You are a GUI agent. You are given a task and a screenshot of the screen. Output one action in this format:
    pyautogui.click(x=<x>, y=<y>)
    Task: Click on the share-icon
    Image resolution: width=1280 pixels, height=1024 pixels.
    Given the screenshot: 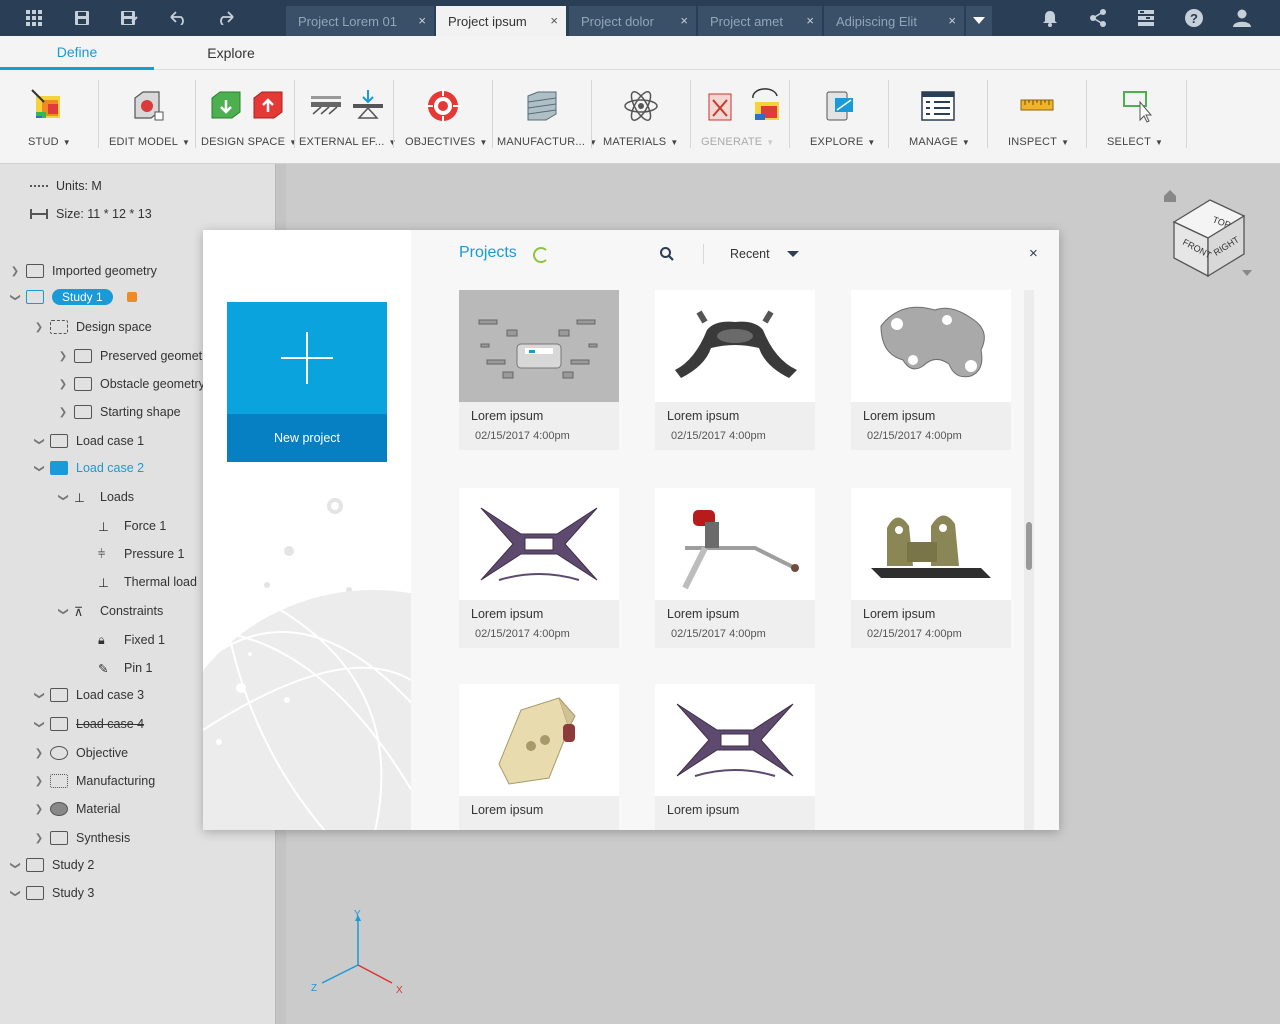 What is the action you would take?
    pyautogui.click(x=1098, y=18)
    